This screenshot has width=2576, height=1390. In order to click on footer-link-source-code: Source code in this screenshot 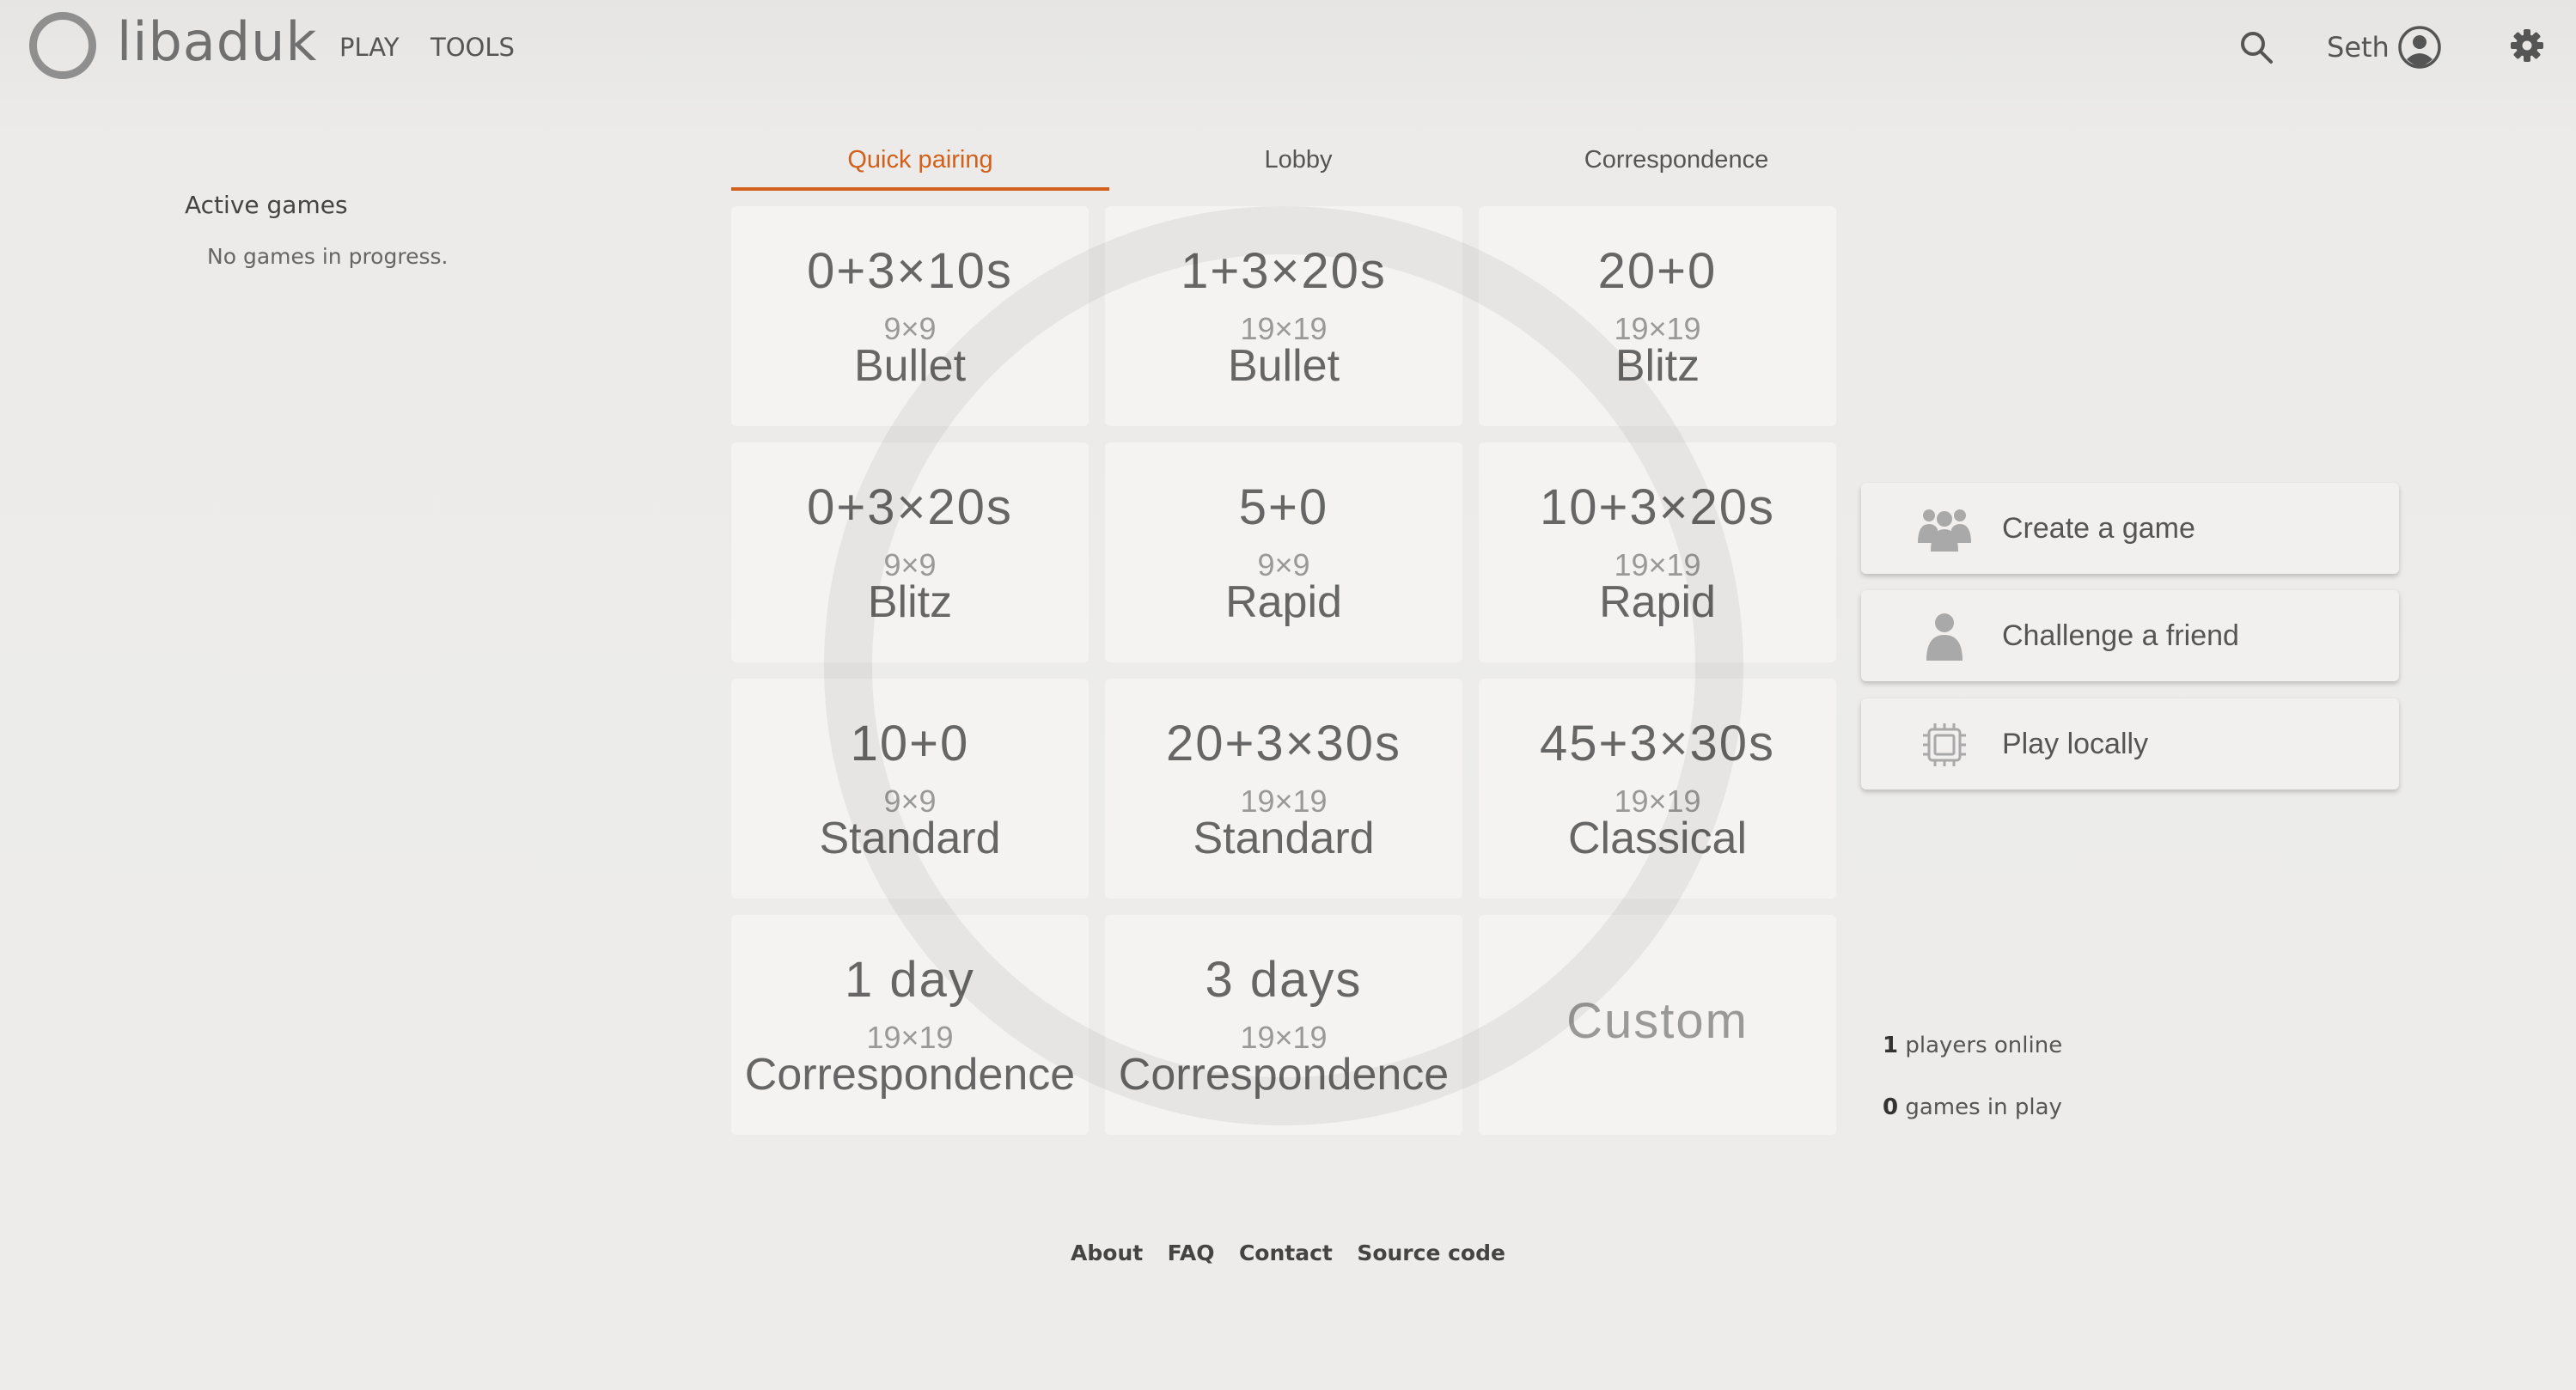, I will do `click(1431, 1253)`.